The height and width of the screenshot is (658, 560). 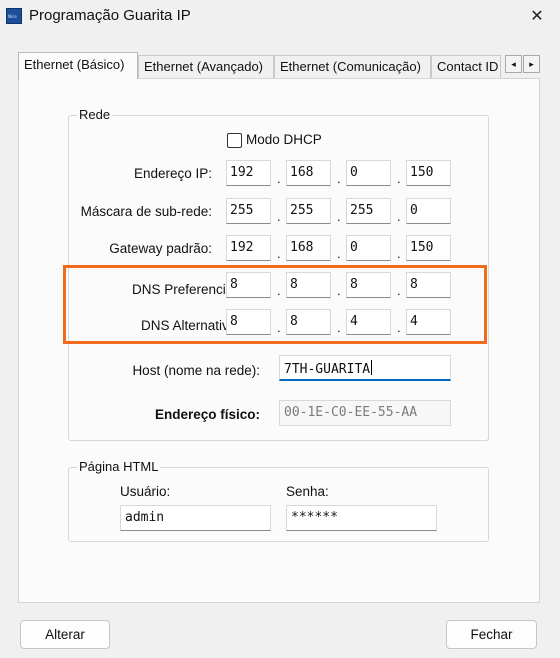 I want to click on host-label: Host (nome na rede):, so click(x=196, y=370).